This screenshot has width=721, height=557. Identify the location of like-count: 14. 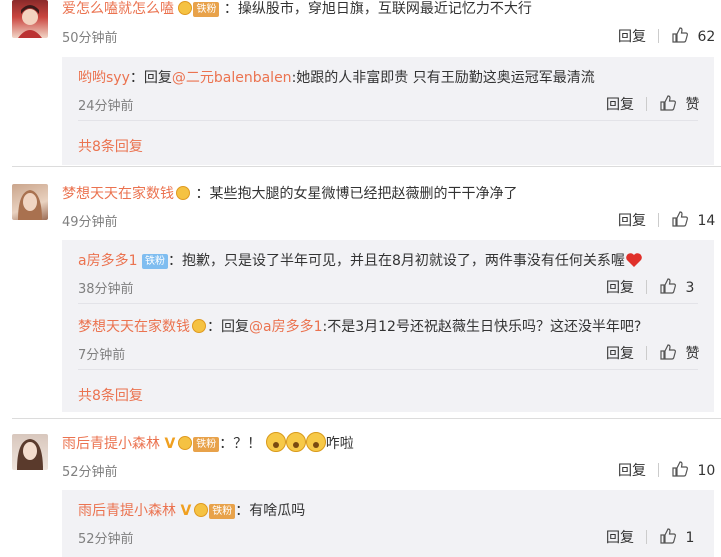
(706, 221).